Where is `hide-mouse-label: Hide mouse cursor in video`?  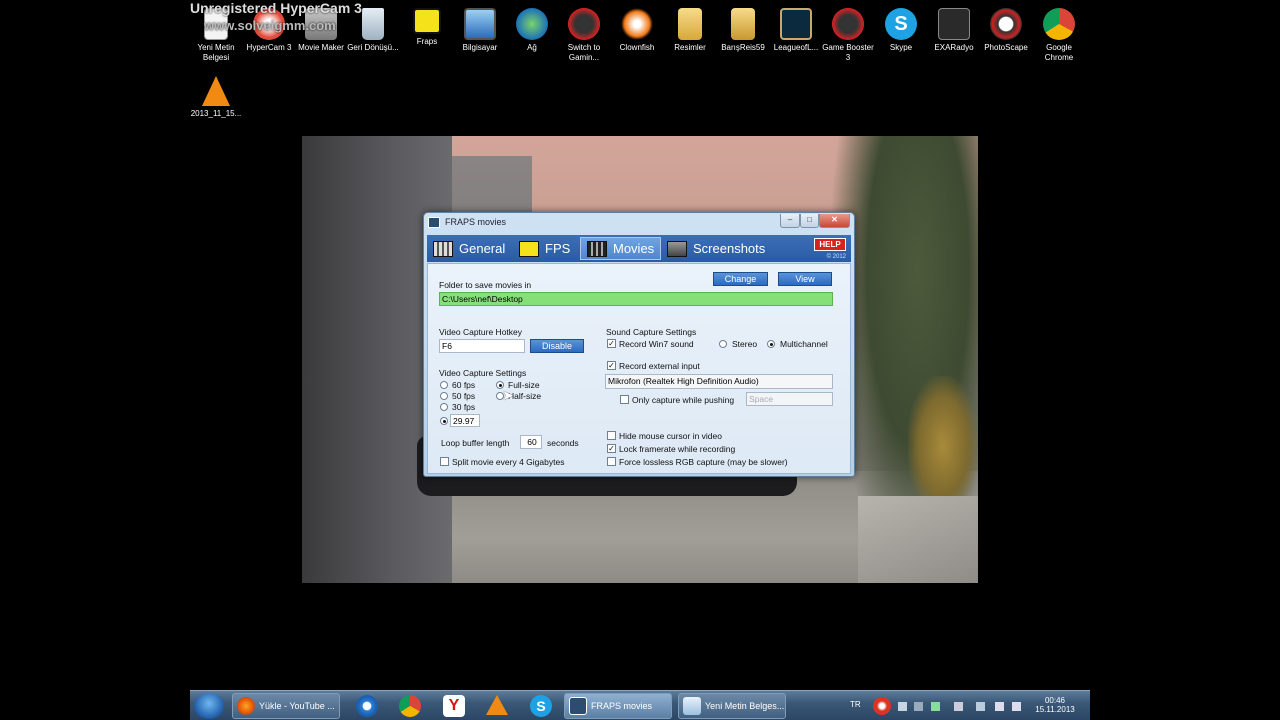
hide-mouse-label: Hide mouse cursor in video is located at coordinates (670, 436).